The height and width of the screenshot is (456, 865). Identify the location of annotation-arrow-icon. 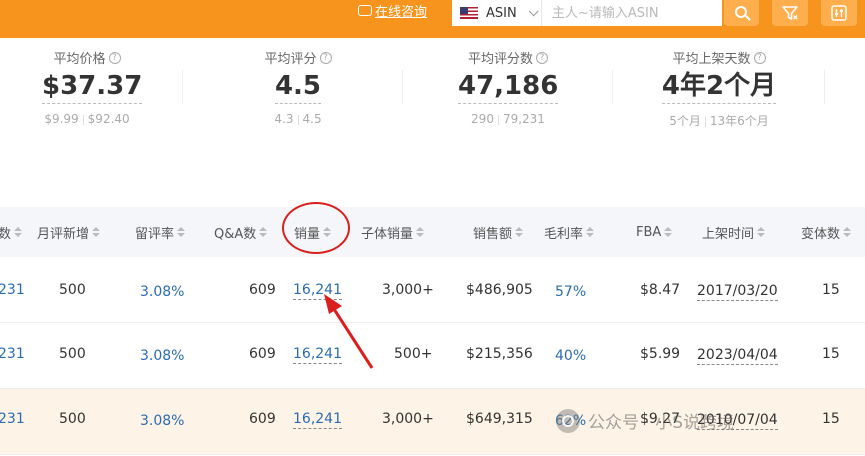
(349, 331).